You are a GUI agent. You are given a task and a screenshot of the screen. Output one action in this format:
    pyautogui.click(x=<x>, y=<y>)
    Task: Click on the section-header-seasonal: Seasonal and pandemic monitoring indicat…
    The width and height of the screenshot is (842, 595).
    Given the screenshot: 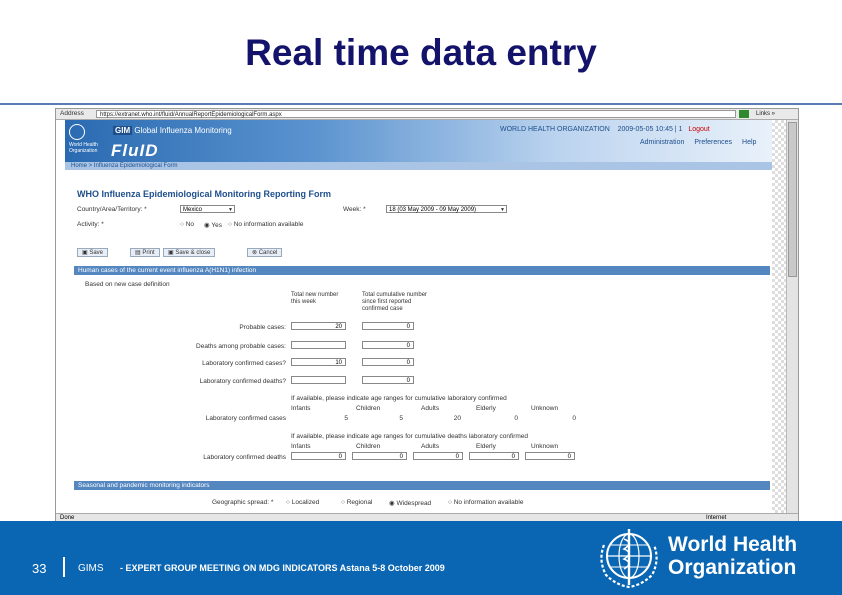 What is the action you would take?
    pyautogui.click(x=422, y=485)
    